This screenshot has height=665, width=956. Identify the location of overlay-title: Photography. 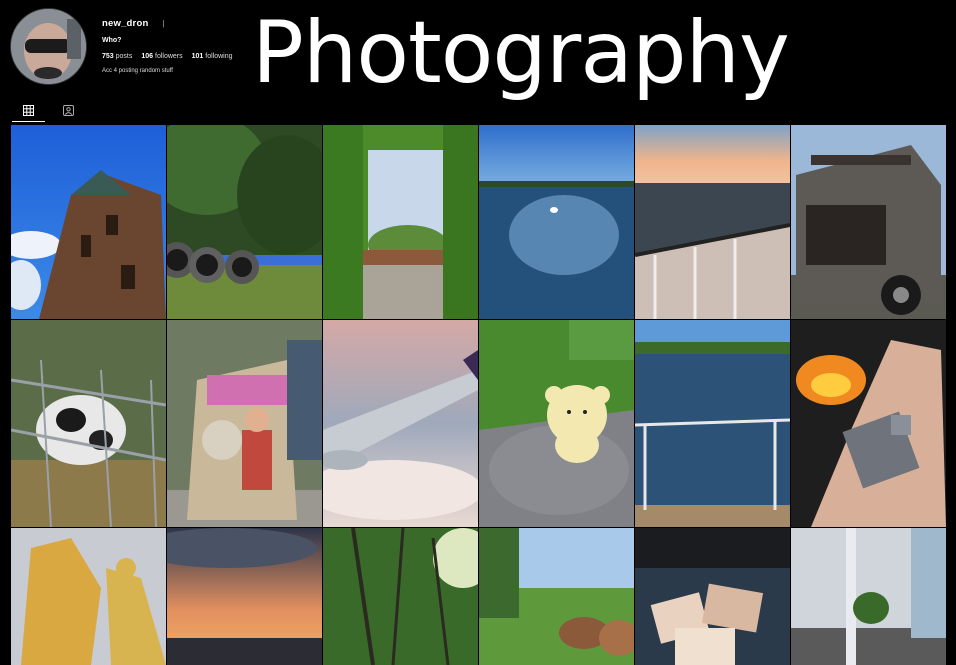
(521, 53).